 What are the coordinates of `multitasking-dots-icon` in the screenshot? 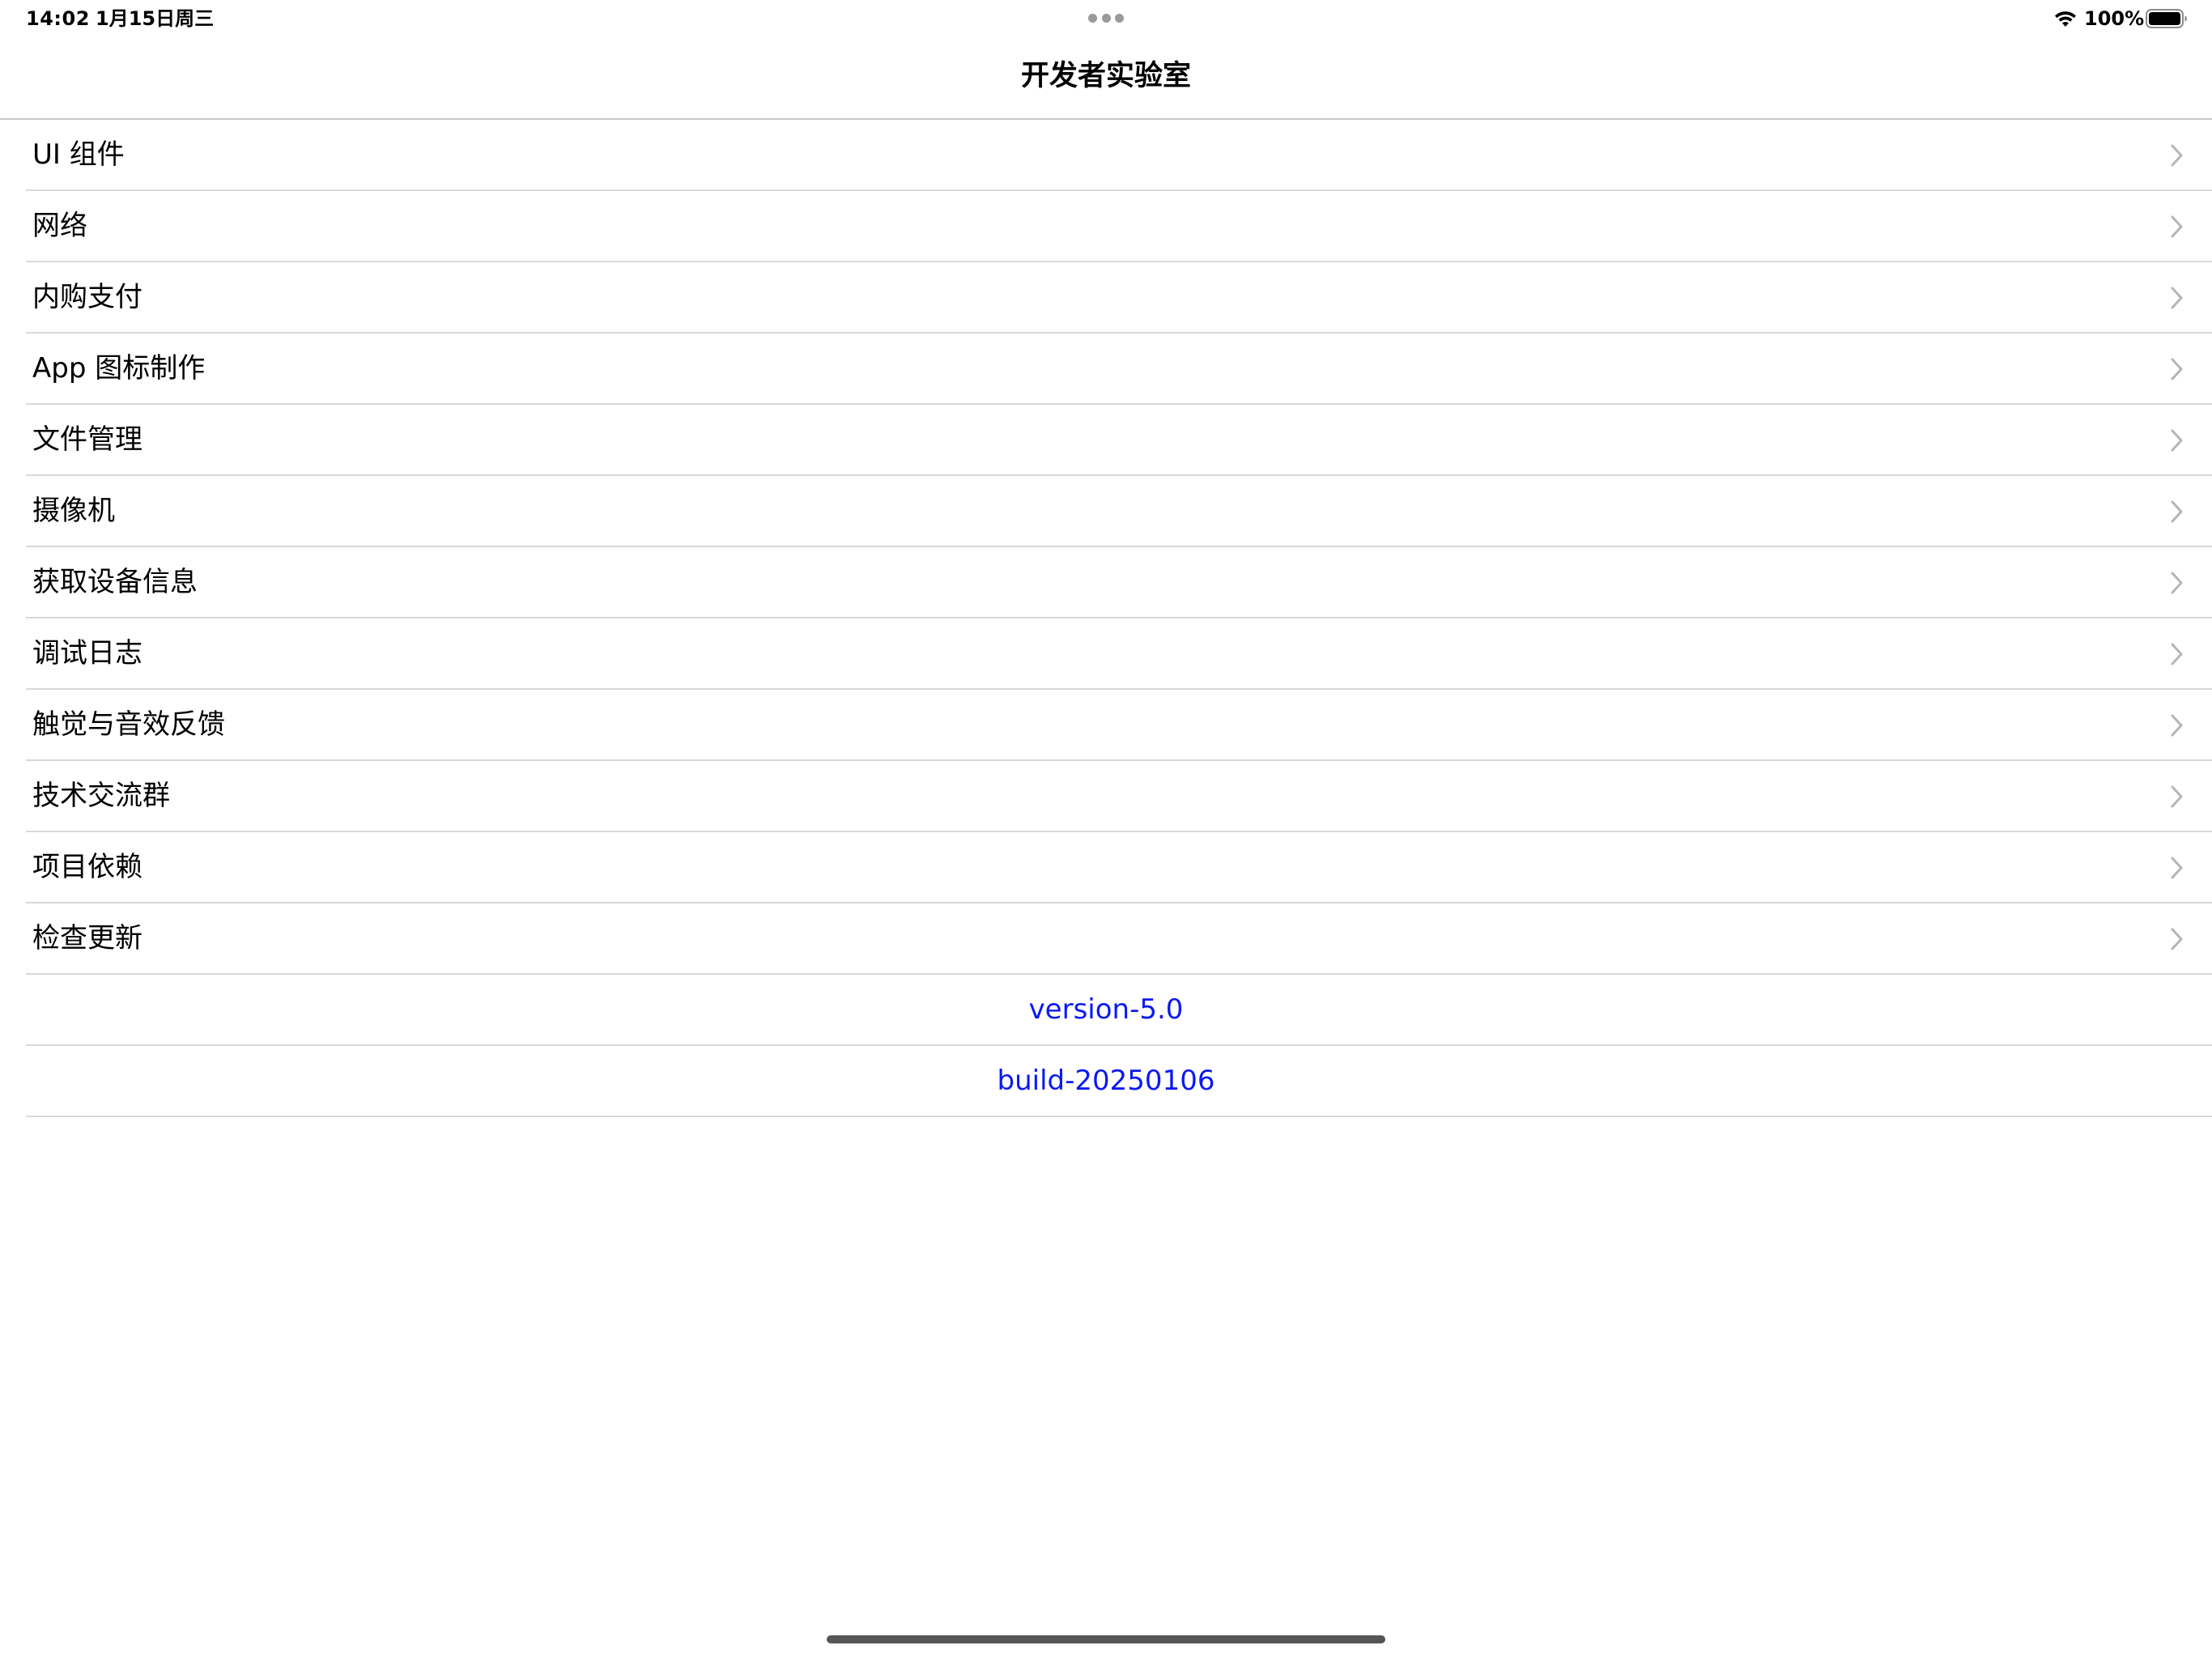 It's located at (1106, 18).